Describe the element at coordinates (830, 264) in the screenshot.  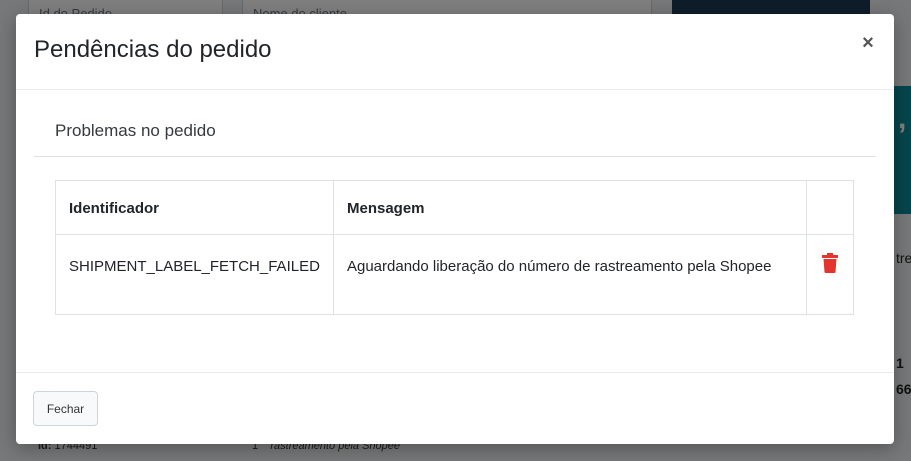
I see `trash-icon` at that location.